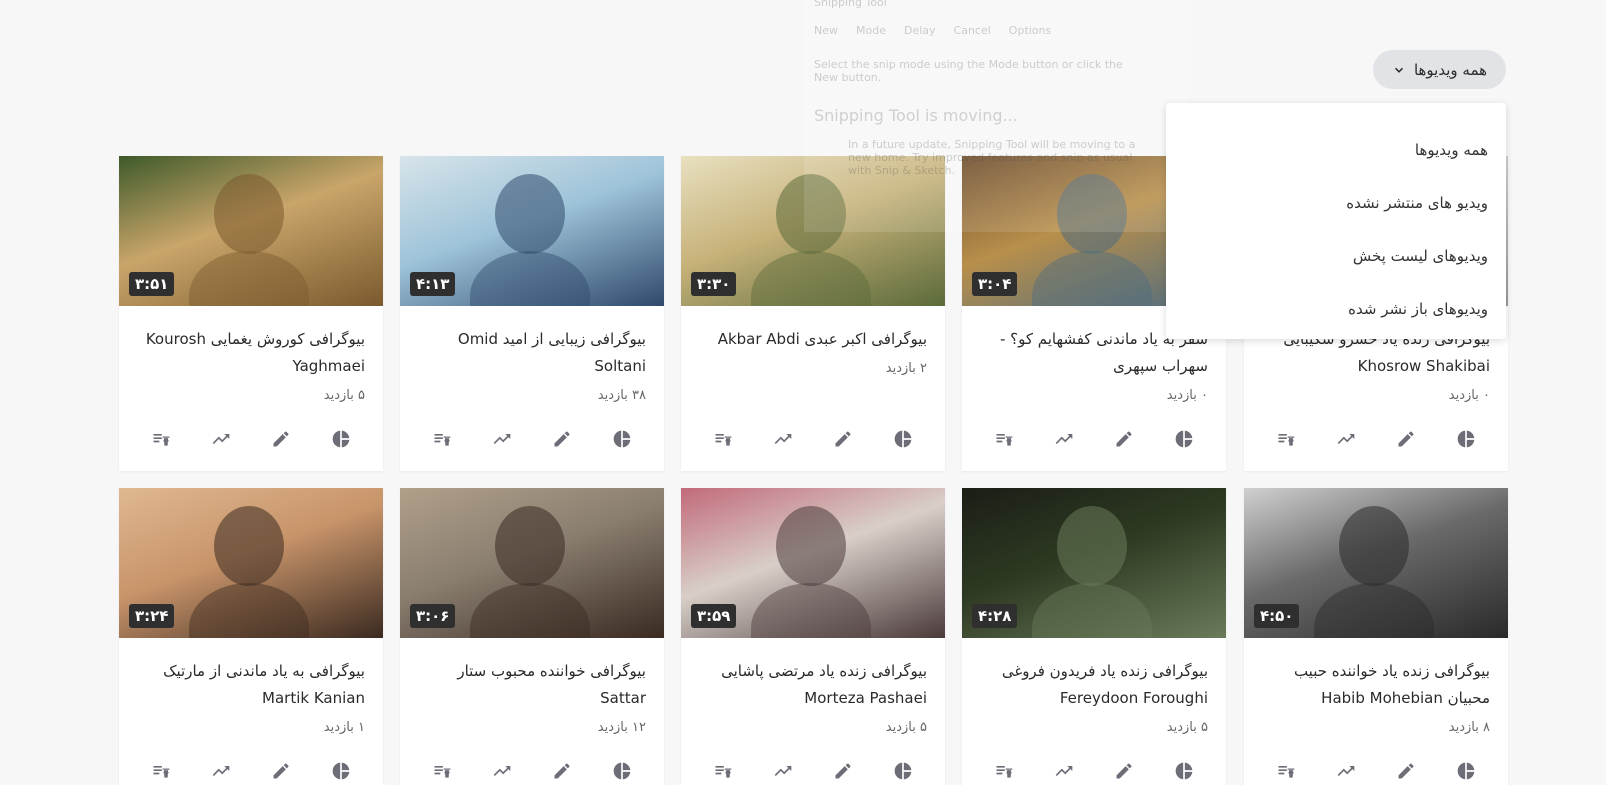 The width and height of the screenshot is (1606, 785). I want to click on video-title: بیوگرافی اکبر عبدی Akbar Abdi, so click(813, 339).